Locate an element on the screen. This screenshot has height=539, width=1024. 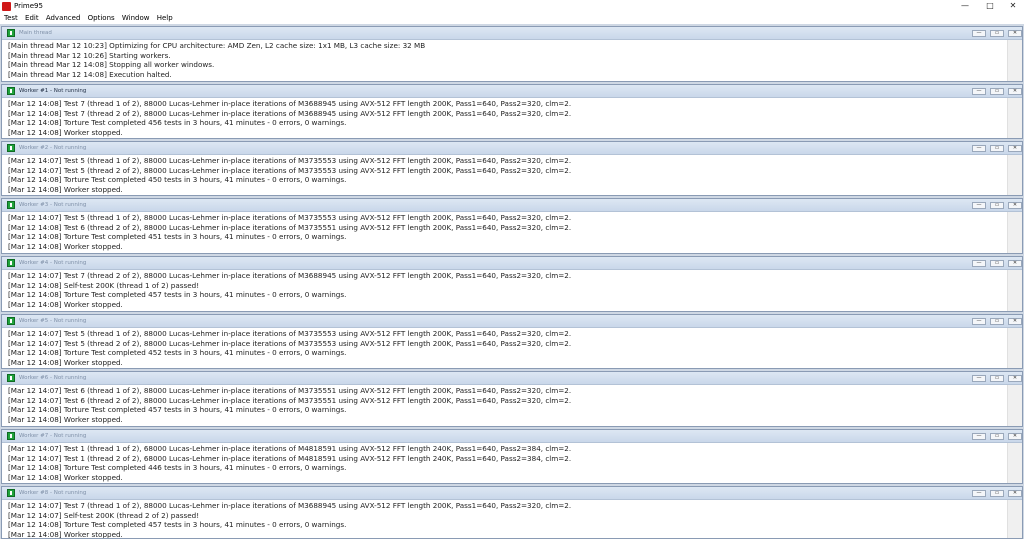
menu-advanced: Advanced is located at coordinates (63, 18).